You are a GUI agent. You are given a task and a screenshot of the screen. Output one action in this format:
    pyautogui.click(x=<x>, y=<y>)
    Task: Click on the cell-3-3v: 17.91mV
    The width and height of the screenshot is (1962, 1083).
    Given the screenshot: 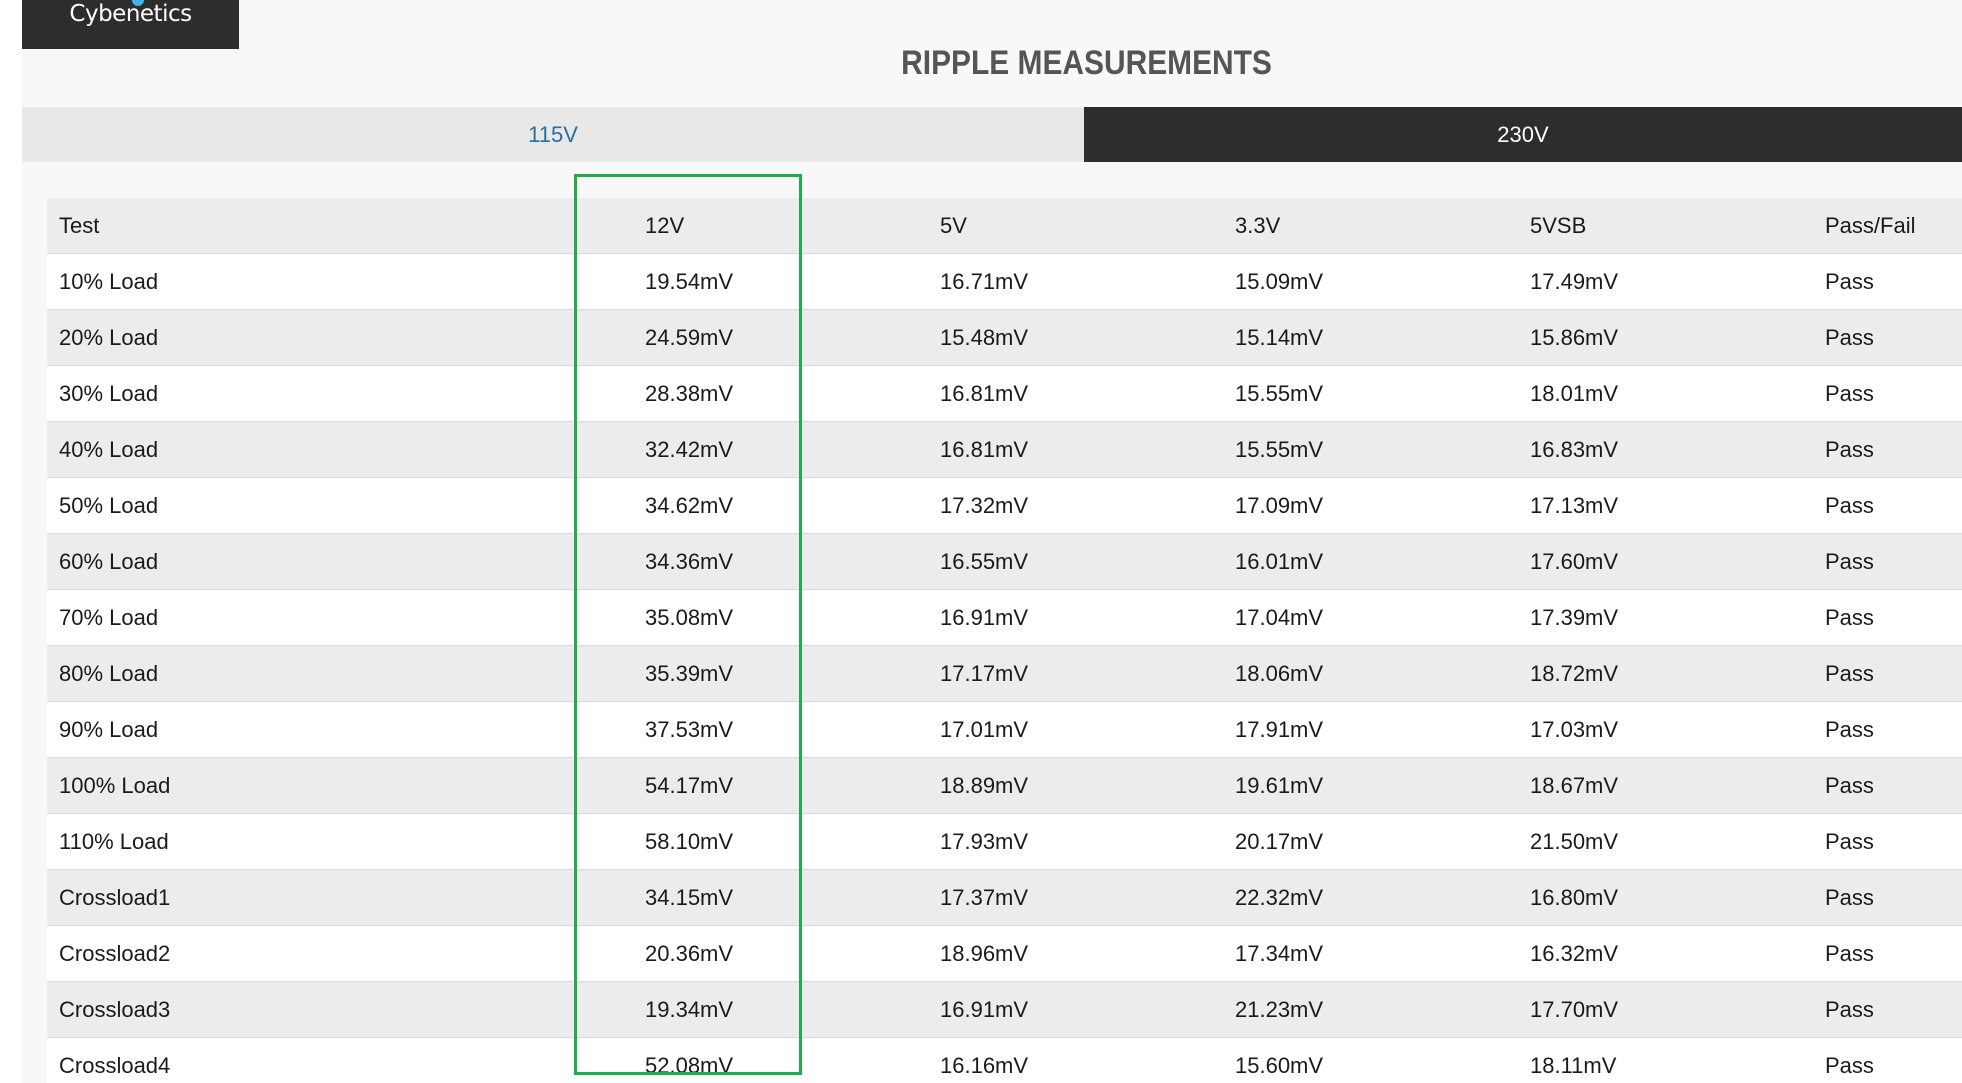 What is the action you would take?
    pyautogui.click(x=1279, y=729)
    